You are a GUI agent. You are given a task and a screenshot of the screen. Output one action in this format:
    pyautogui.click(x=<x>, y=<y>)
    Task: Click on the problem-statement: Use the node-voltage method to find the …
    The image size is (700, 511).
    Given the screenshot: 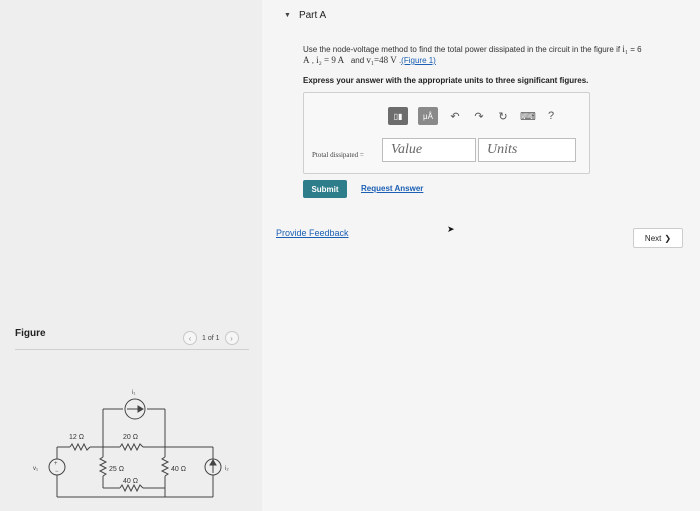 What is the action you would take?
    pyautogui.click(x=472, y=54)
    